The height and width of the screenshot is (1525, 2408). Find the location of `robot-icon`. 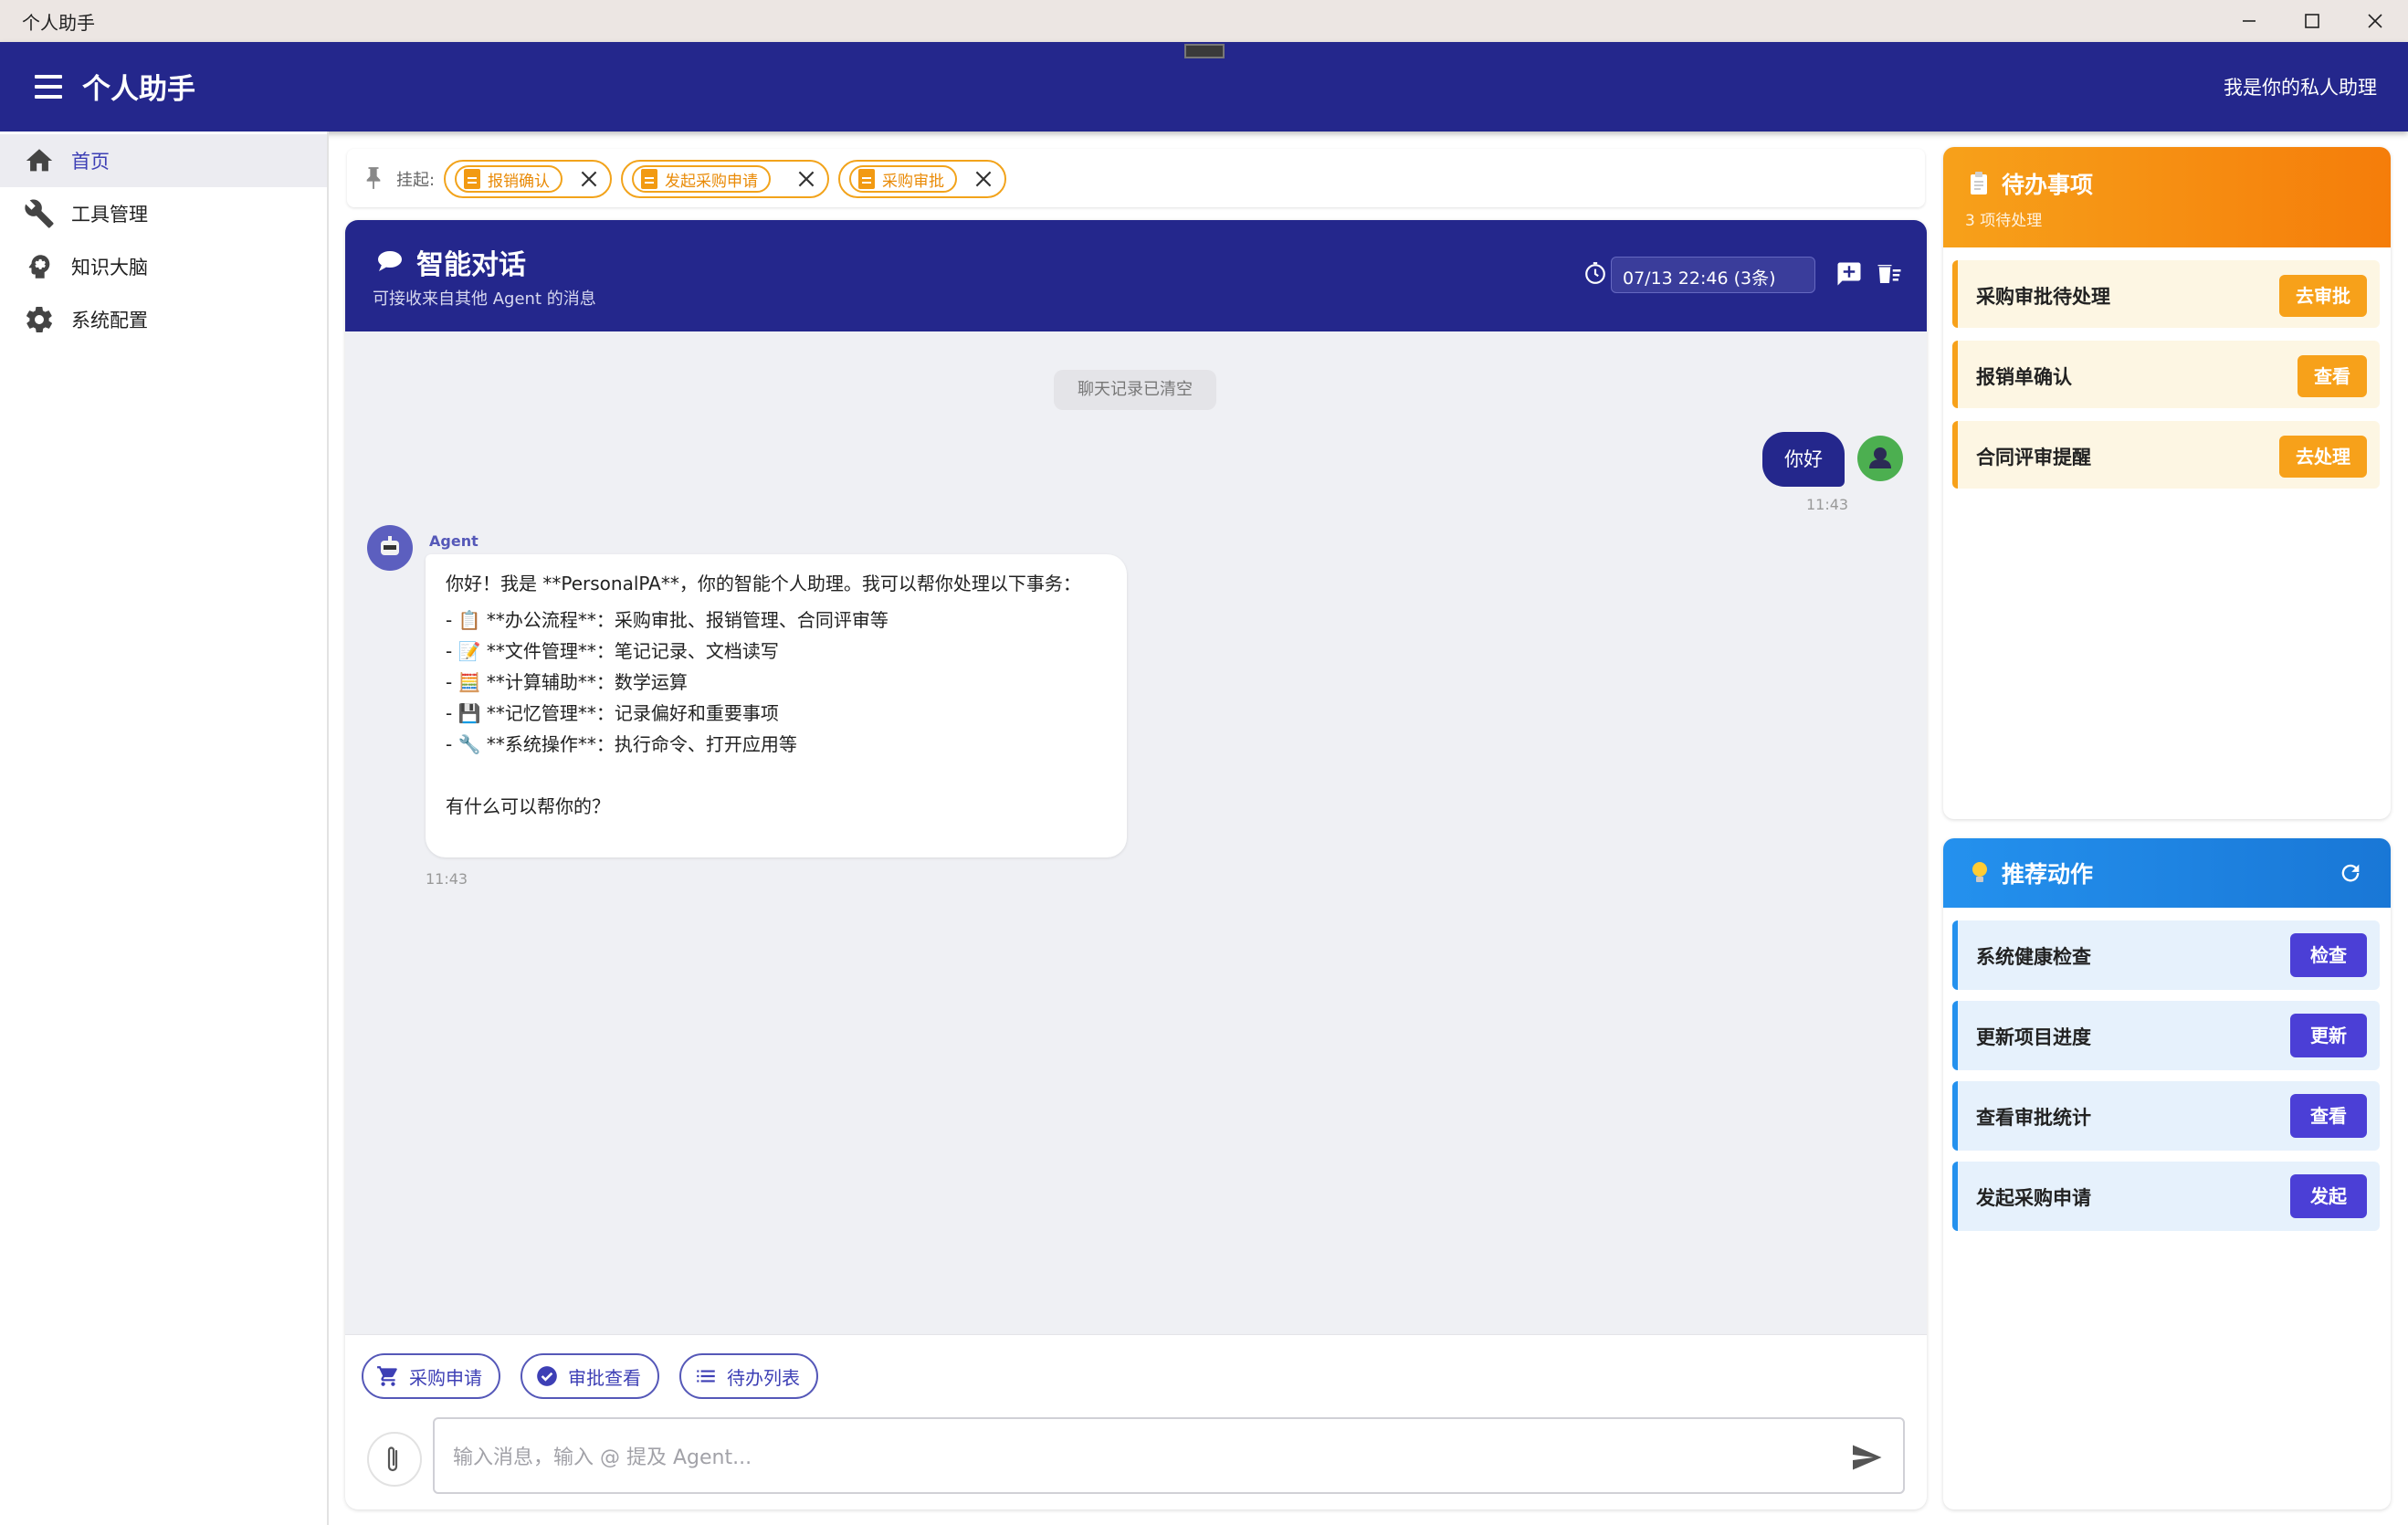

robot-icon is located at coordinates (390, 545).